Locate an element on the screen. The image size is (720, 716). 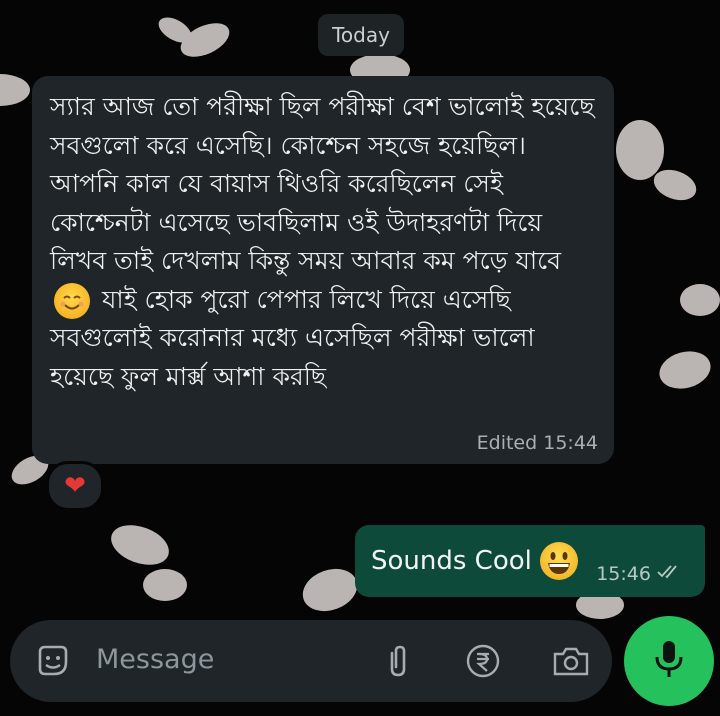
read-receipt-icon is located at coordinates (670, 574).